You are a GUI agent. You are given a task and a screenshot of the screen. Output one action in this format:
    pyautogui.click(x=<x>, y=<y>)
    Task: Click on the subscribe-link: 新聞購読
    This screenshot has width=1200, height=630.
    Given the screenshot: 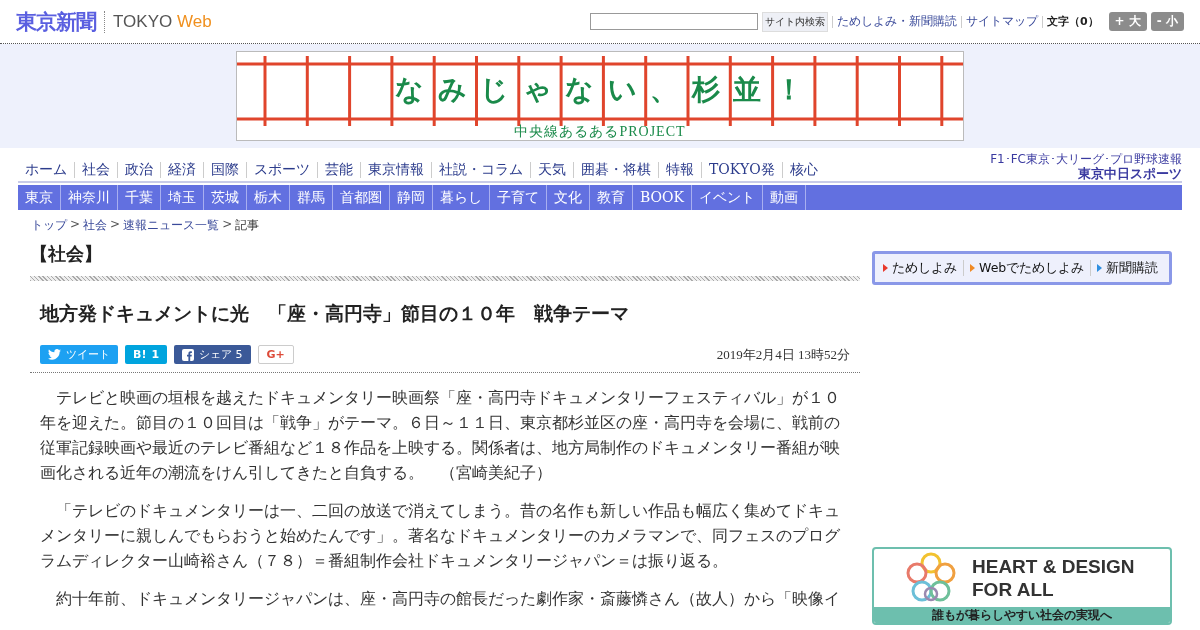 What is the action you would take?
    pyautogui.click(x=1128, y=268)
    